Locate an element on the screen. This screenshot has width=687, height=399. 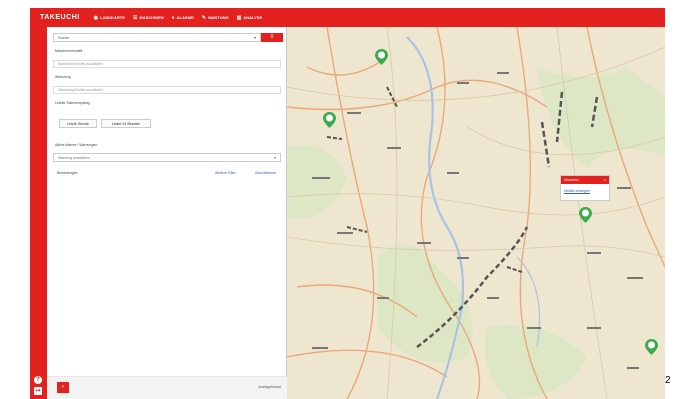
nav-item-maschinen: ☰ MASCHINEN is located at coordinates (148, 18).